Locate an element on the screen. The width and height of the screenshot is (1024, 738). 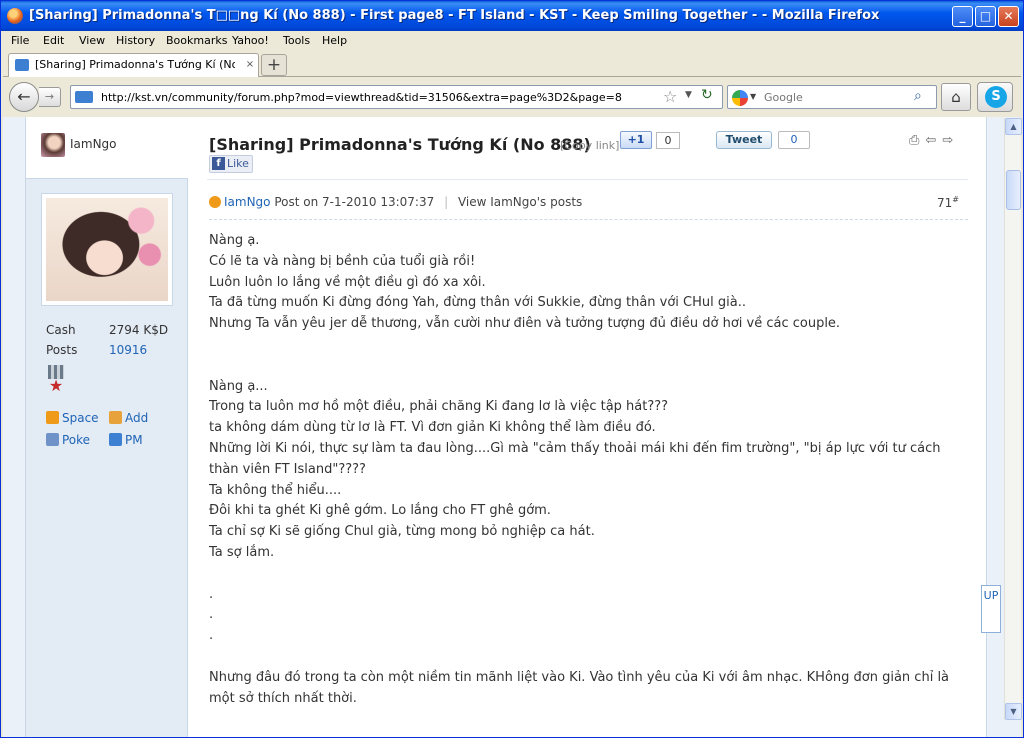
next-thread-icon: ⇨ is located at coordinates (950, 140).